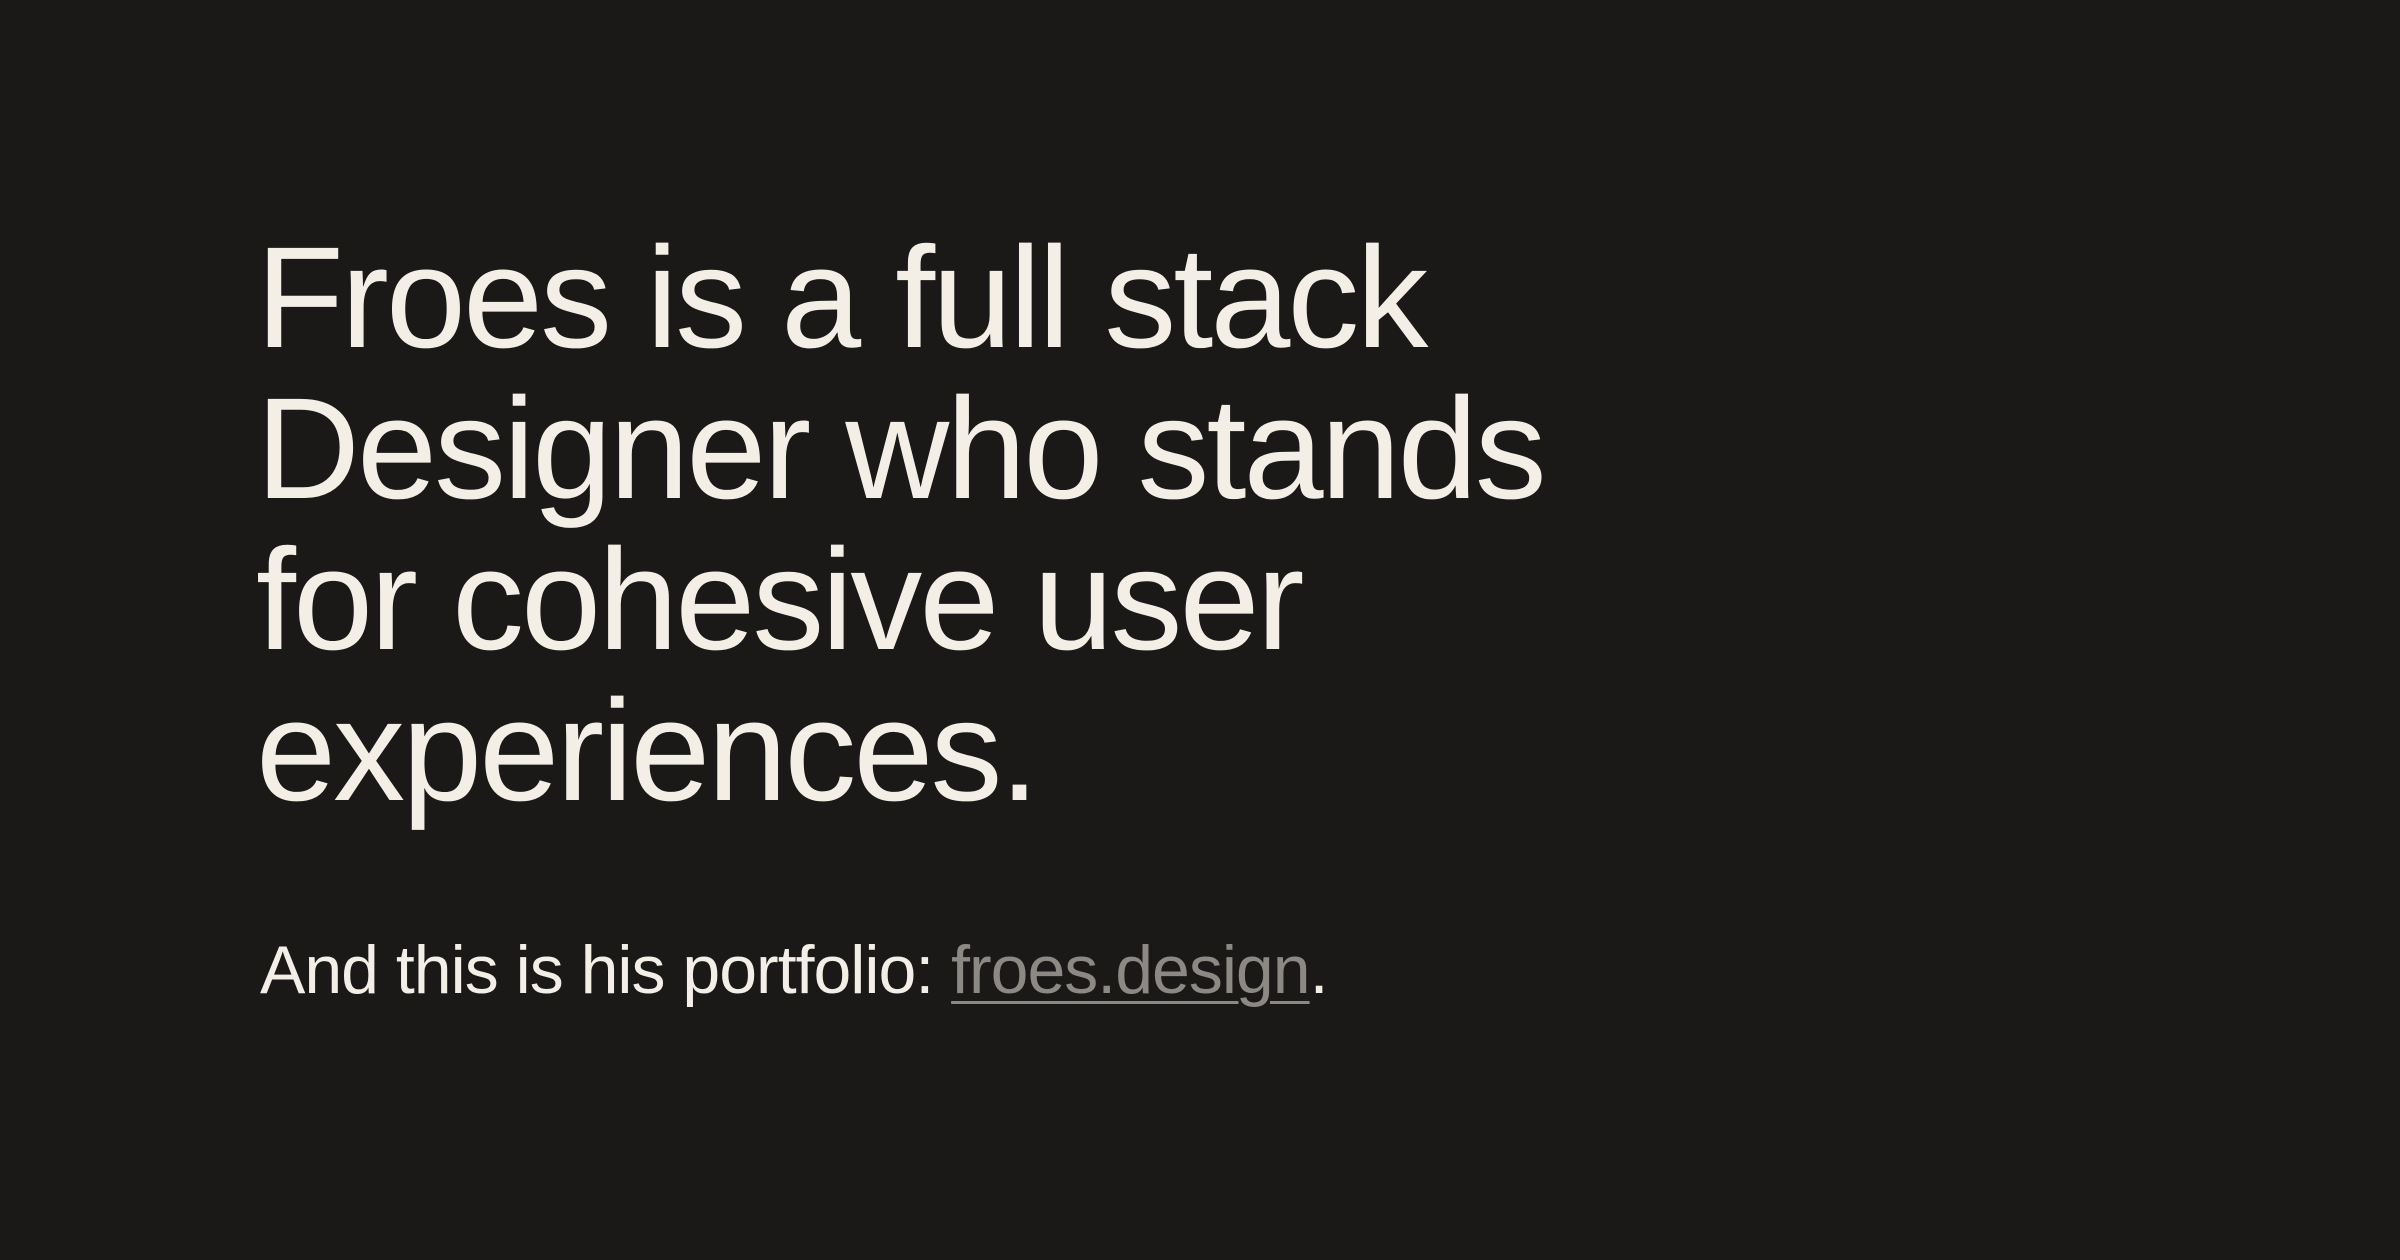 The width and height of the screenshot is (2400, 1260). I want to click on headline-line-4: experiences., so click(647, 750).